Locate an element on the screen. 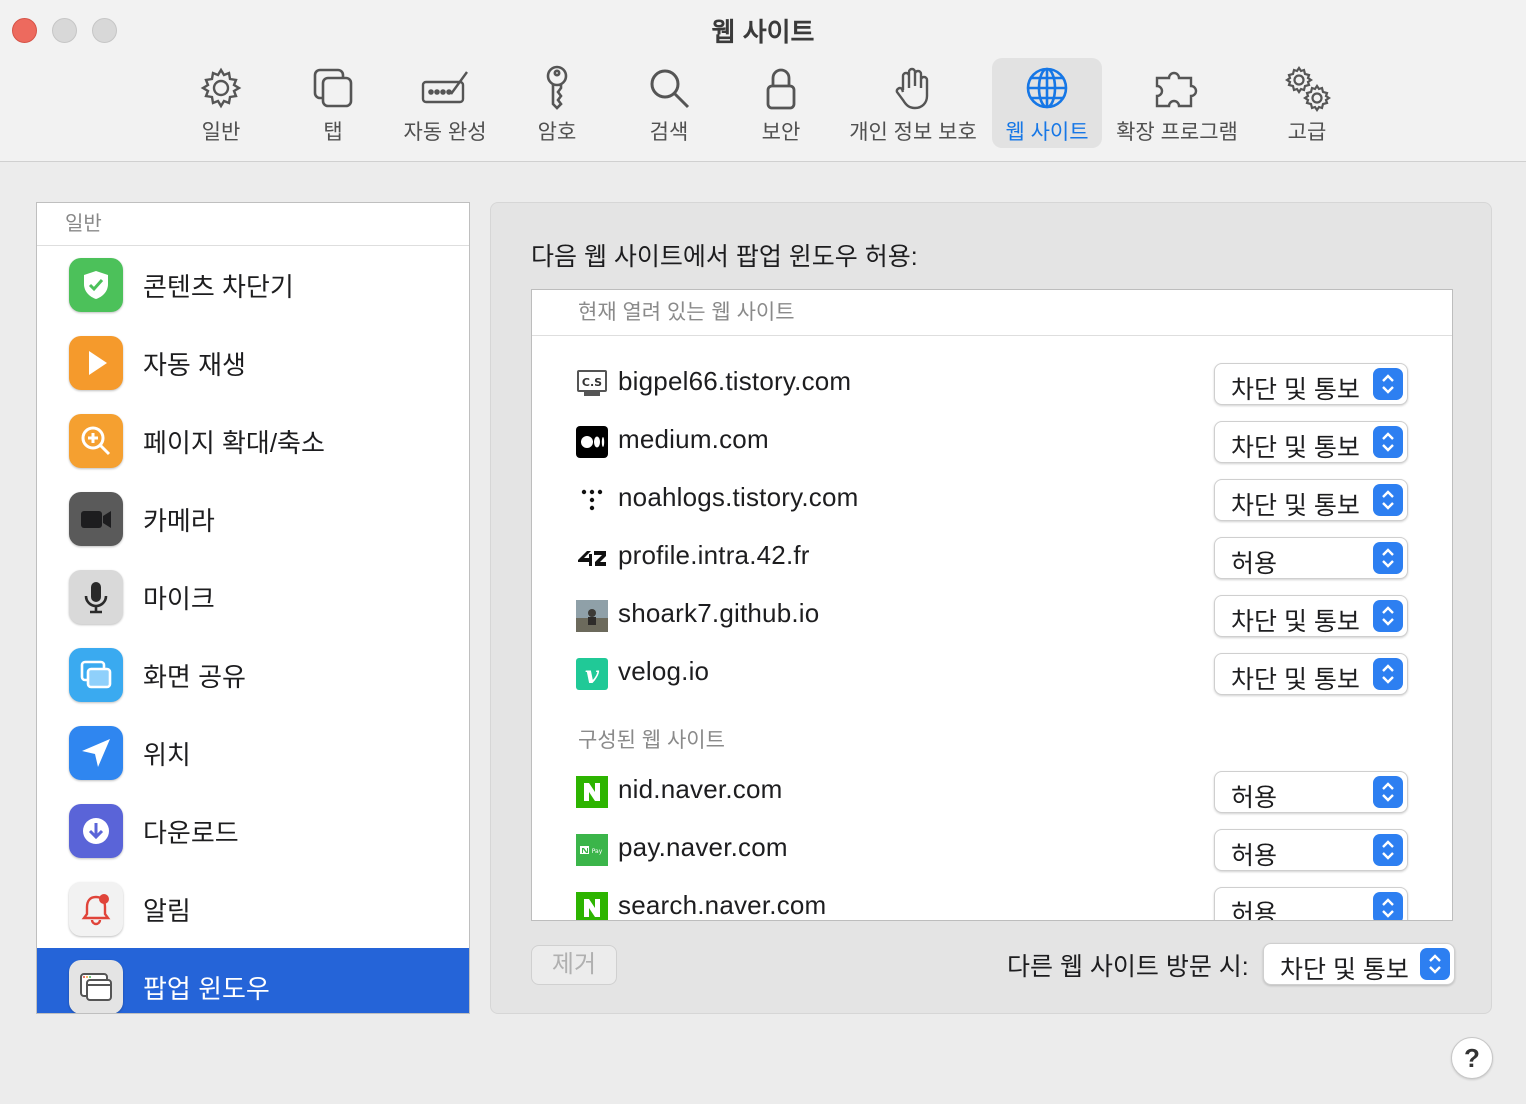  screen-share-icon is located at coordinates (96, 675).